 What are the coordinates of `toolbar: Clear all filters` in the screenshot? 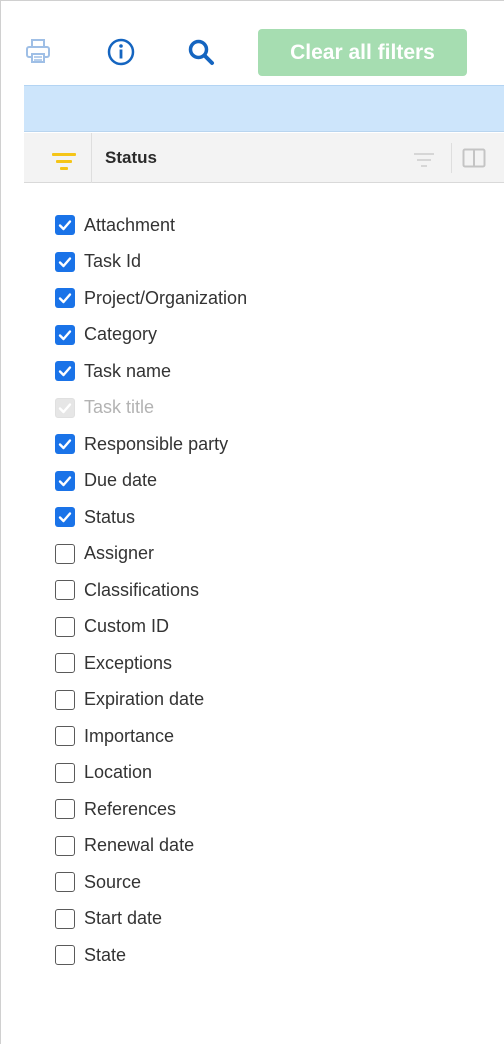 It's located at (252, 43).